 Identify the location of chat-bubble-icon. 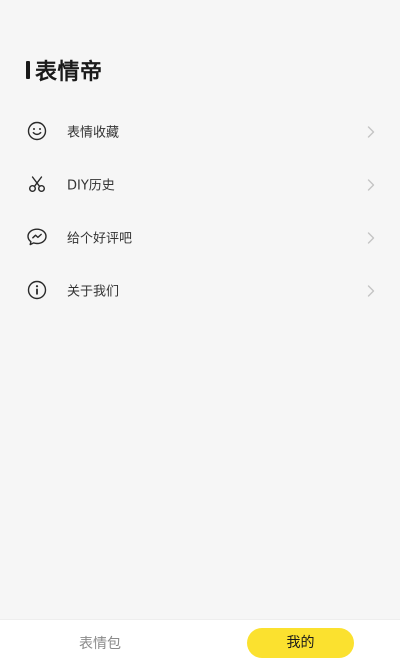
(37, 237).